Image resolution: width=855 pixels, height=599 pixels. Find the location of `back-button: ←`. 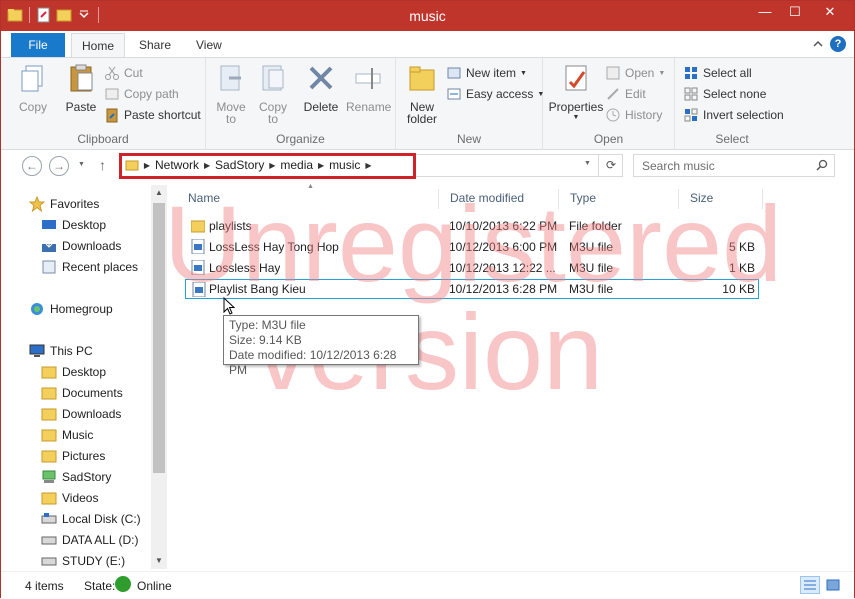

back-button: ← is located at coordinates (32, 166).